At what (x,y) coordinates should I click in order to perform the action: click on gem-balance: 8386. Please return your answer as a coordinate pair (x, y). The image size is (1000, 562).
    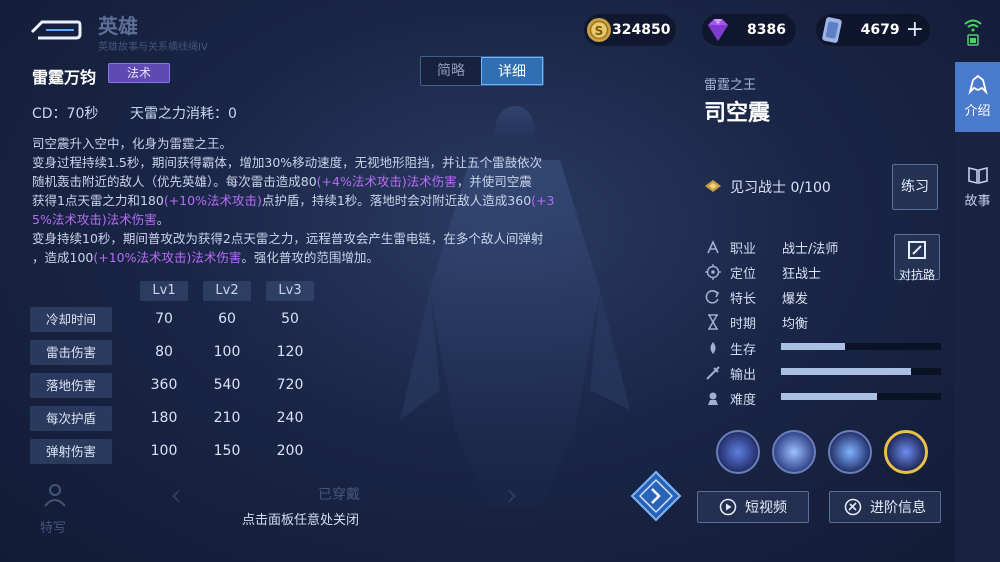
    Looking at the image, I should click on (749, 30).